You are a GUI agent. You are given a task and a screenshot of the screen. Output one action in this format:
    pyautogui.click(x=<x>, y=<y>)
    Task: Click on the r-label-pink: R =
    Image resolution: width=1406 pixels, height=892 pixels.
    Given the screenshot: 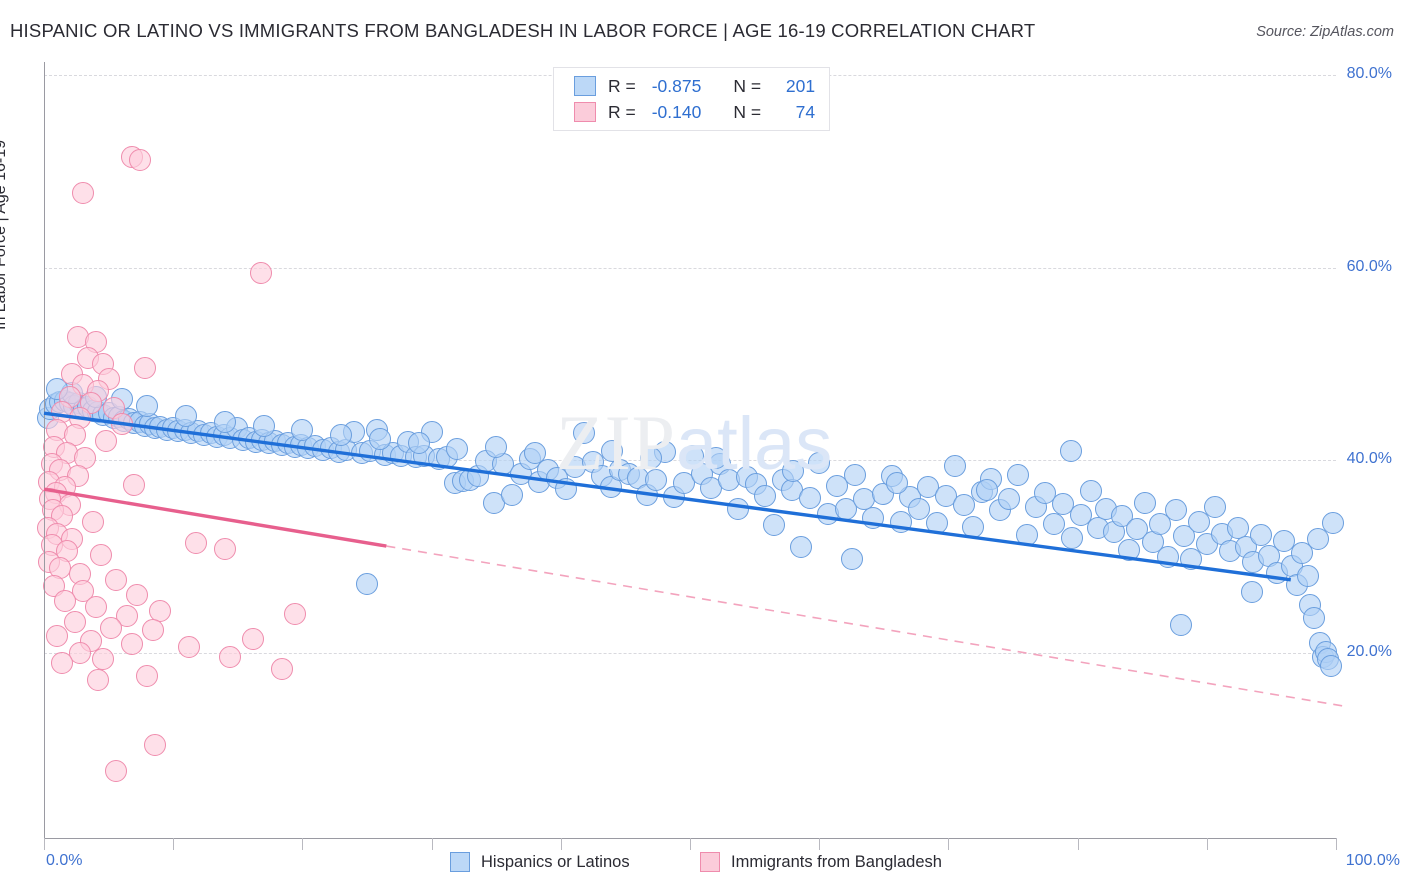 What is the action you would take?
    pyautogui.click(x=622, y=111)
    